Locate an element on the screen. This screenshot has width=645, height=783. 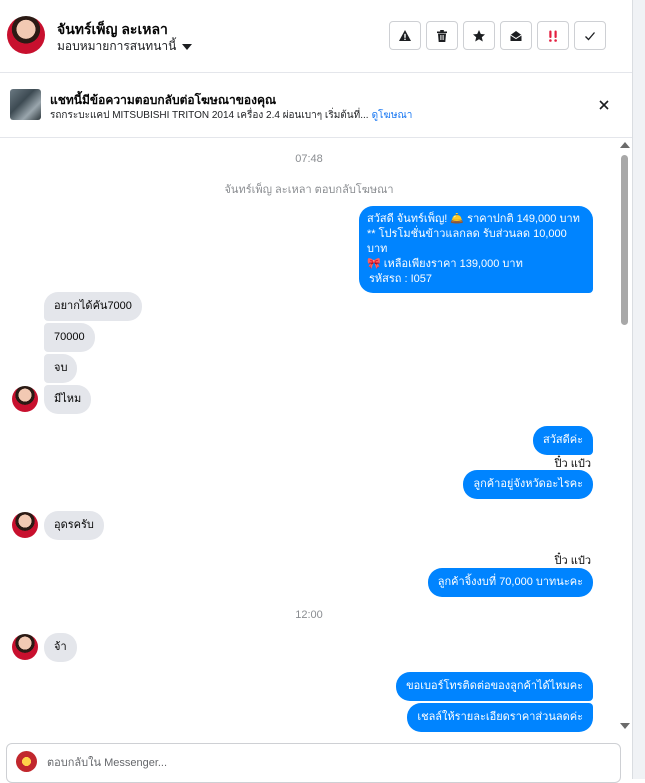
outgoing-message: ลูกค้าจิ้งงบที่ 70,000 บาทนะคะ is located at coordinates (510, 582).